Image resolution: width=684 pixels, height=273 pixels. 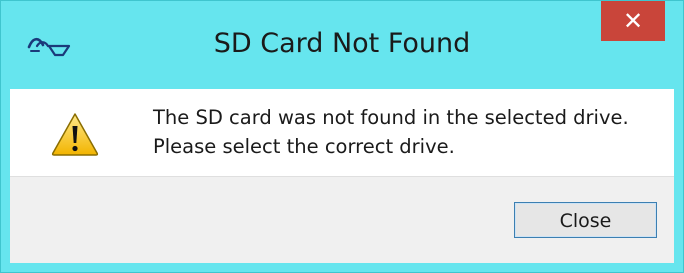 What do you see at coordinates (304, 146) in the screenshot?
I see `message-line-2: Please select the correct drive.` at bounding box center [304, 146].